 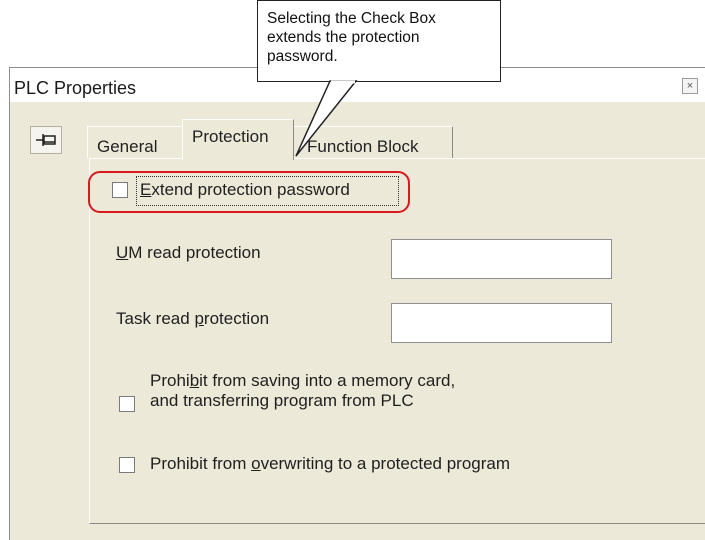 What do you see at coordinates (326, 118) in the screenshot?
I see `callout-pointer` at bounding box center [326, 118].